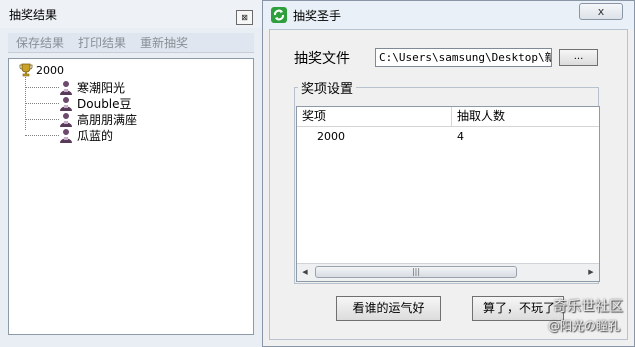 This screenshot has width=635, height=347. I want to click on file-label: 抽奖文件, so click(322, 59).